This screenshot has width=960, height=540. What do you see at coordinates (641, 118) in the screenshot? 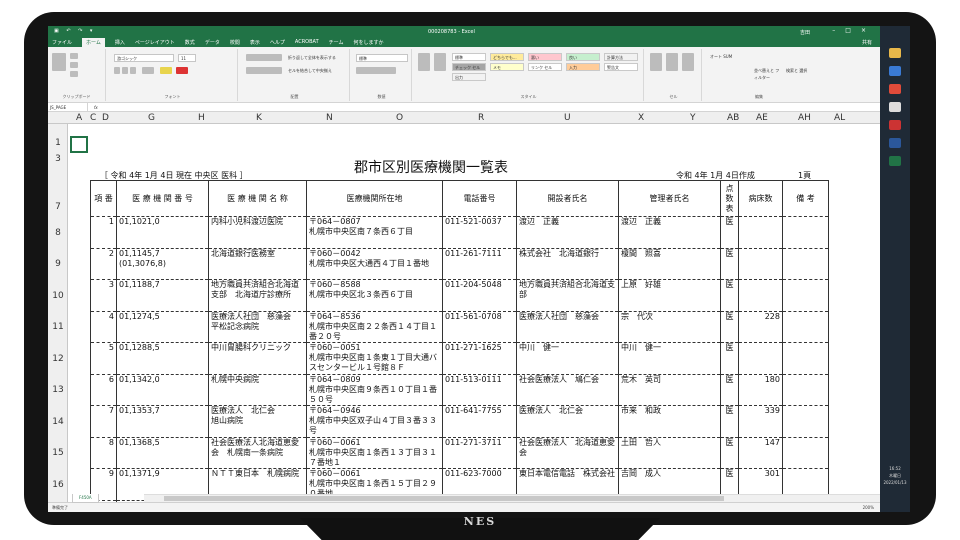
I see `column-header: X` at bounding box center [641, 118].